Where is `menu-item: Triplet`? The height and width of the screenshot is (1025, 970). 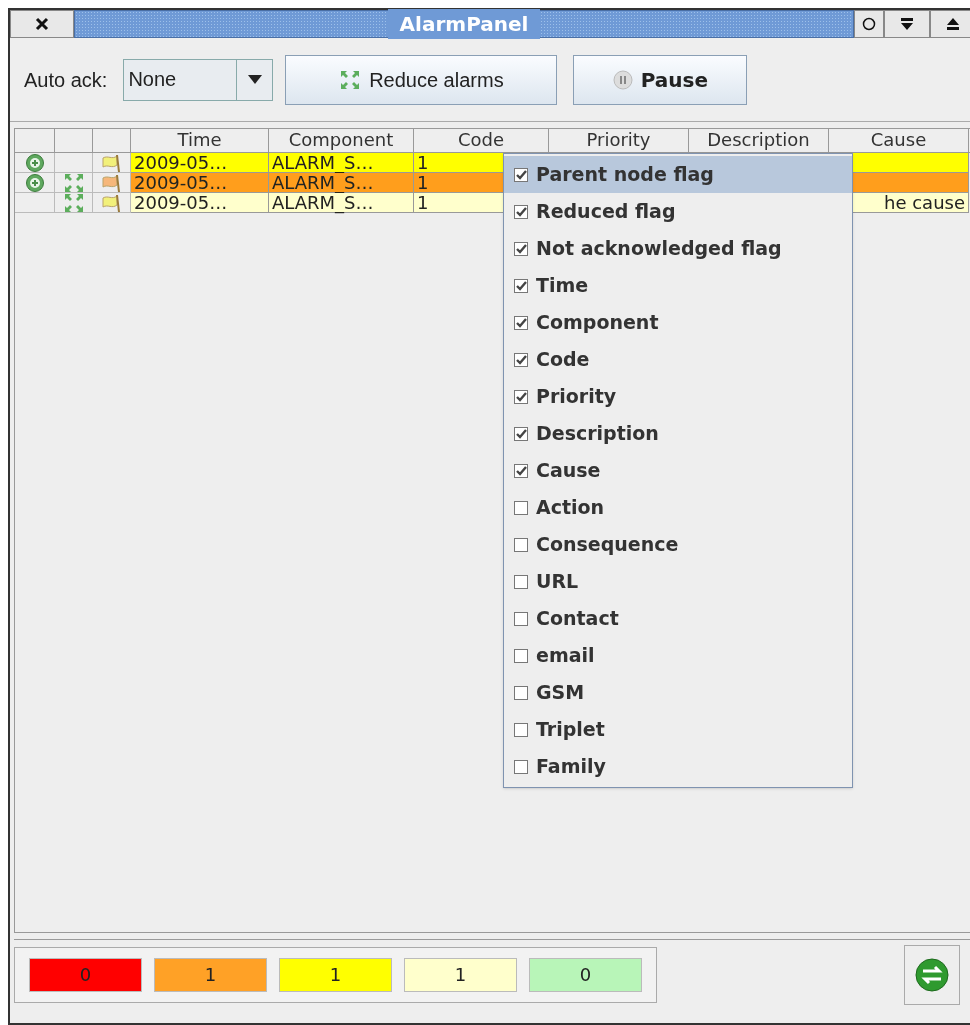
menu-item: Triplet is located at coordinates (678, 729).